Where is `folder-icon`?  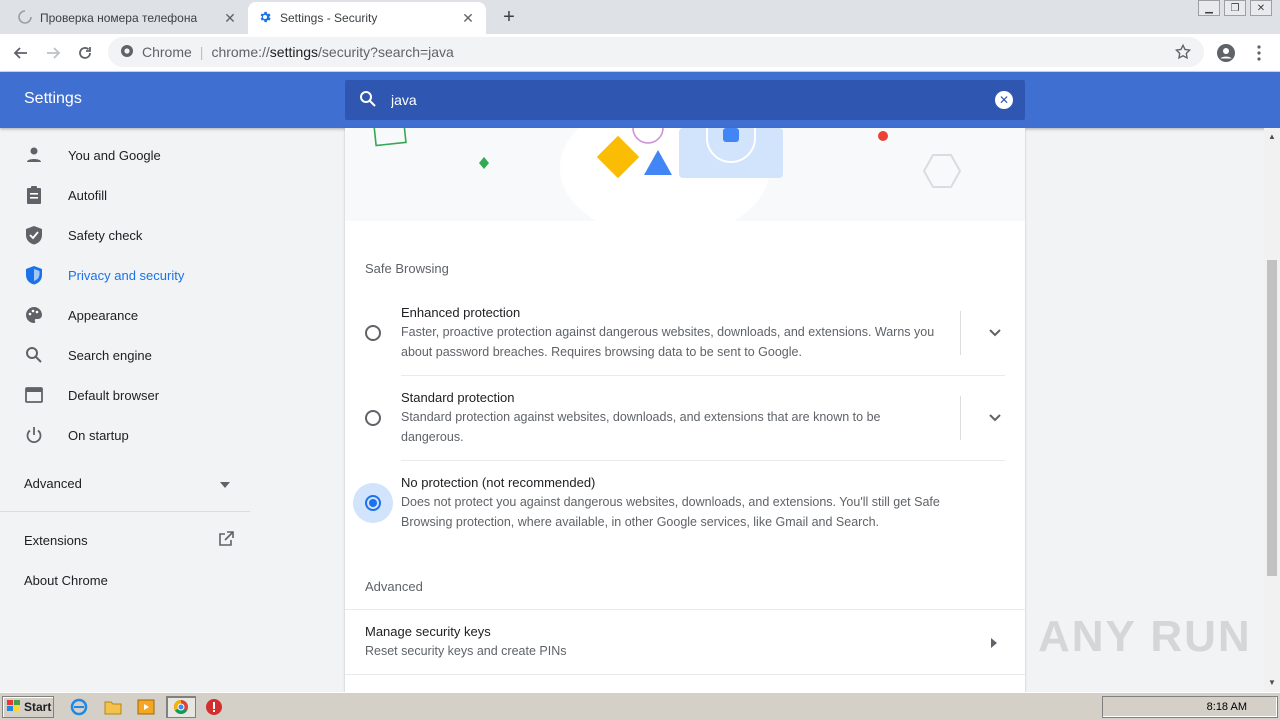 folder-icon is located at coordinates (113, 707).